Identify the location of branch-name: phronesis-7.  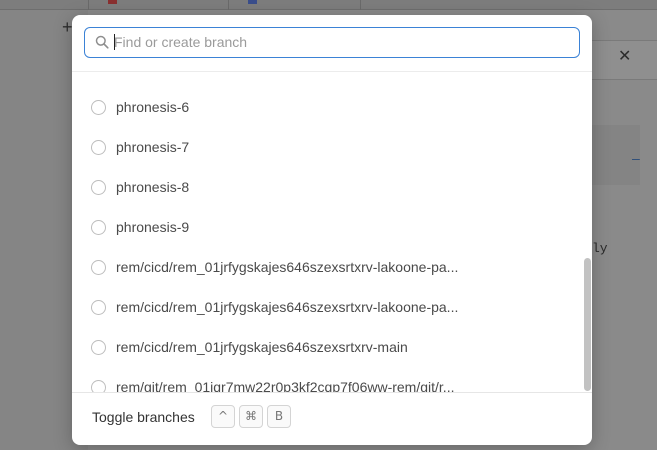
(153, 147).